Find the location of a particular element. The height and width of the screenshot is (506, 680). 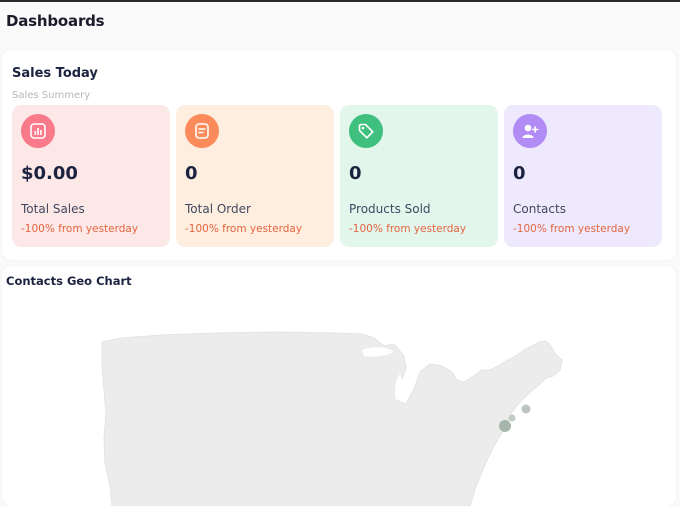

stat-card-products-sold: 0 Products Sold -100% from yesterday is located at coordinates (419, 176).